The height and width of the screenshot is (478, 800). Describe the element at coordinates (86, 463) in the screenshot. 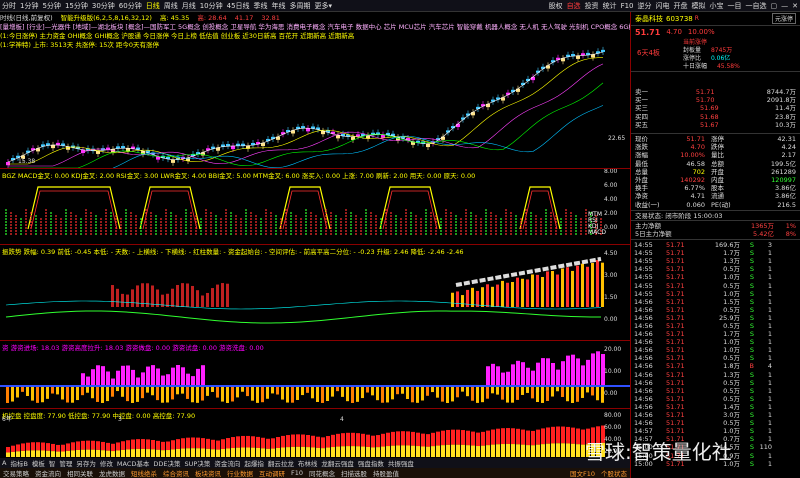

I see `indicator-tab-5: 另存为` at that location.